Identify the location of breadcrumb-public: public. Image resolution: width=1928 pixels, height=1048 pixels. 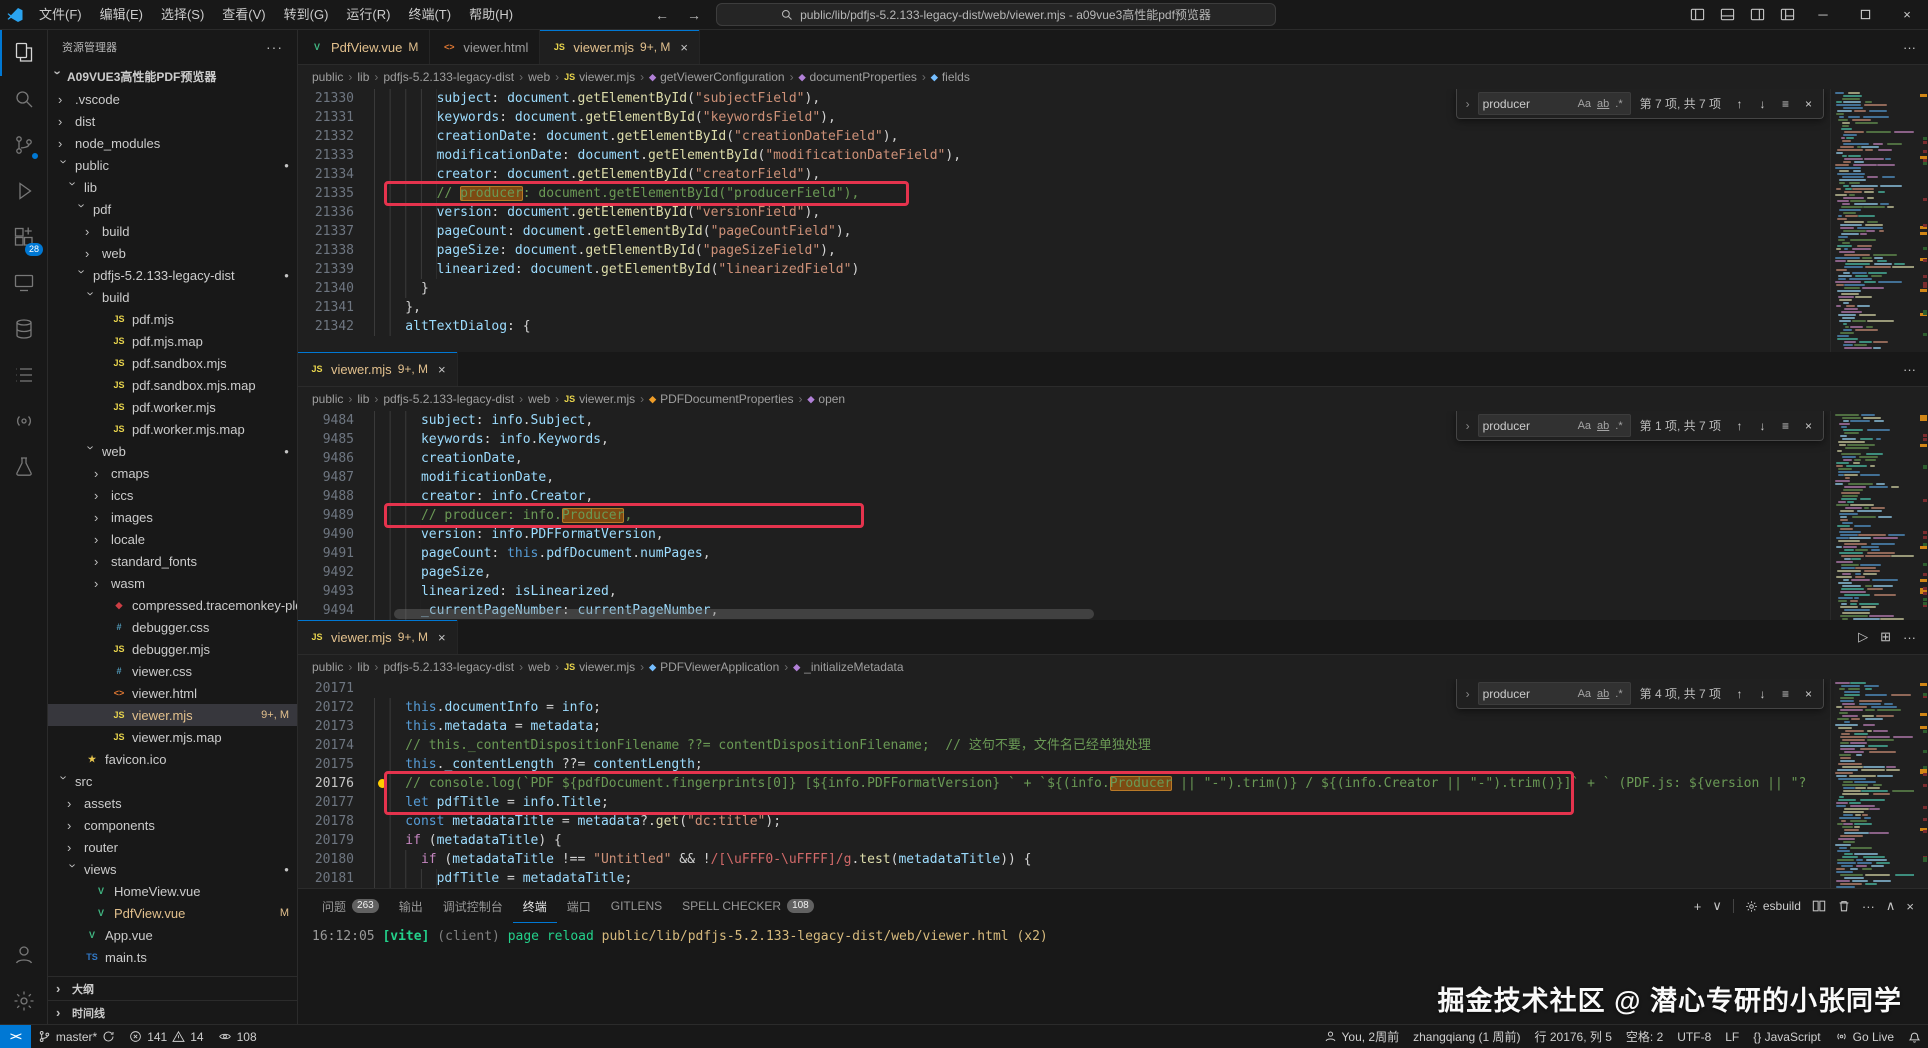
(327, 667).